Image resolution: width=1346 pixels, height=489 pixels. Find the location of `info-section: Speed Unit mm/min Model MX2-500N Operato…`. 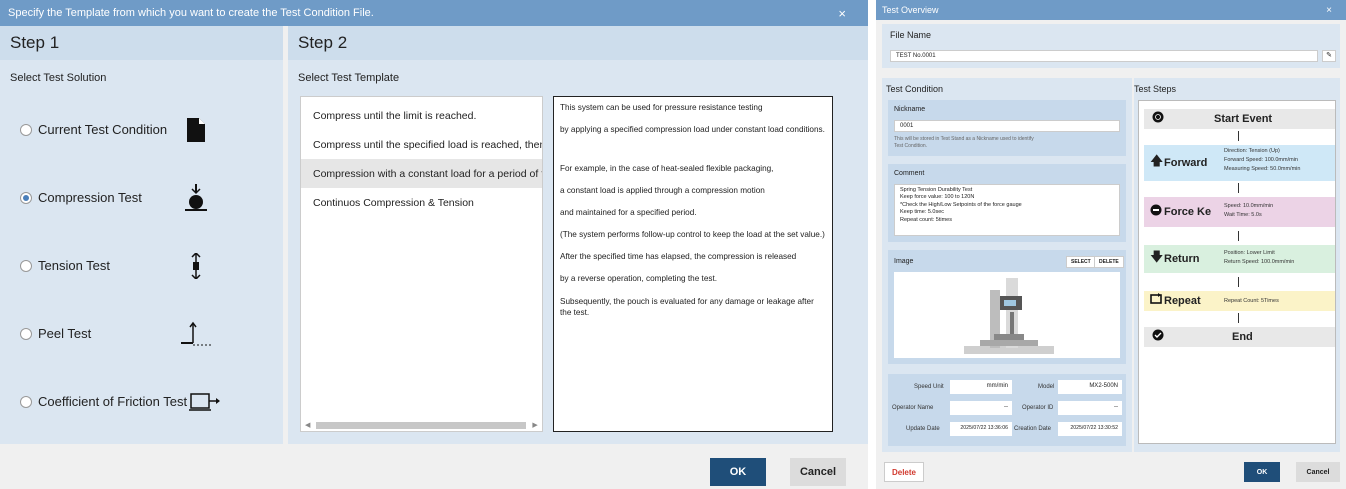

info-section: Speed Unit mm/min Model MX2-500N Operato… is located at coordinates (1007, 410).